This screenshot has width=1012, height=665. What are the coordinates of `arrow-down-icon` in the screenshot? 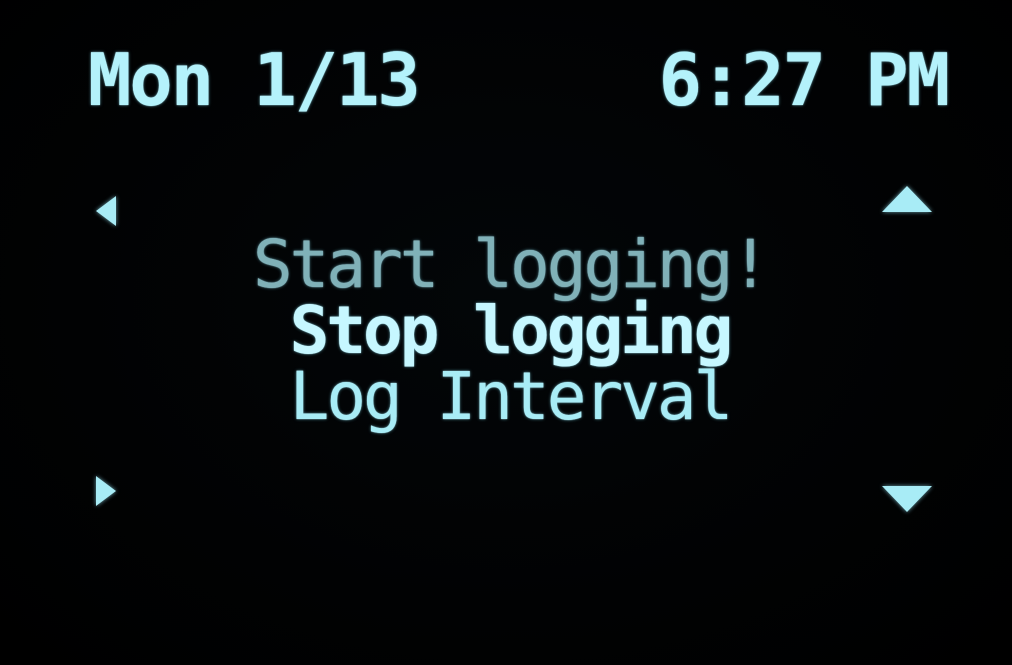 It's located at (907, 499).